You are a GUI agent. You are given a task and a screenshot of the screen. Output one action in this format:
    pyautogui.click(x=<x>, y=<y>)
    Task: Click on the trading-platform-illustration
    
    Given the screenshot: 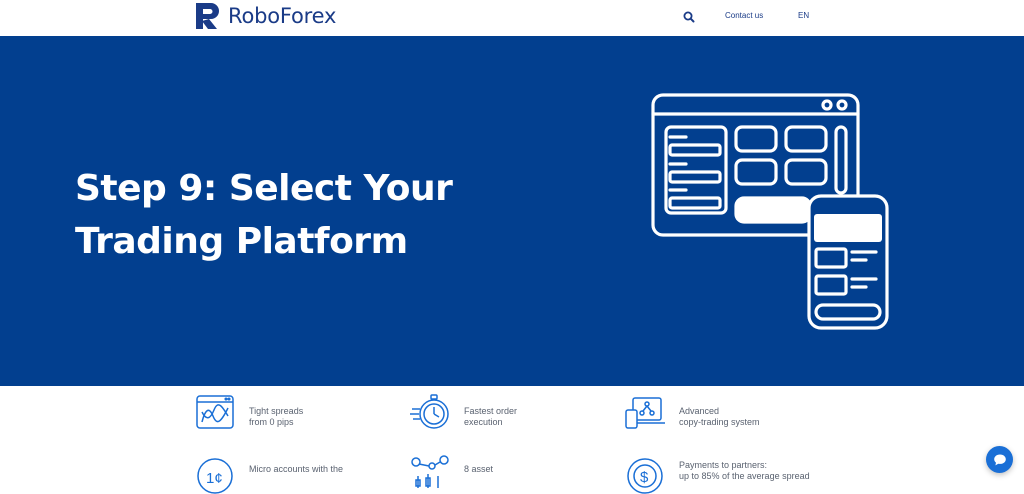 What is the action you would take?
    pyautogui.click(x=770, y=211)
    